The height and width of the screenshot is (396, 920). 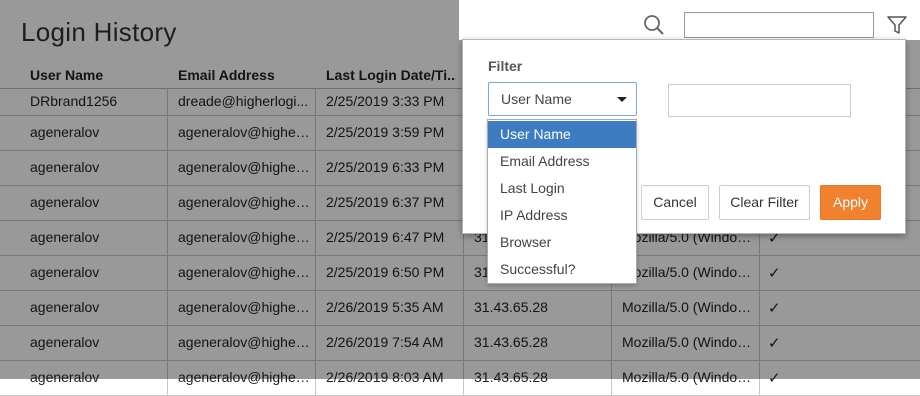 What do you see at coordinates (562, 188) in the screenshot?
I see `dropdown-option-last-login: Last Login` at bounding box center [562, 188].